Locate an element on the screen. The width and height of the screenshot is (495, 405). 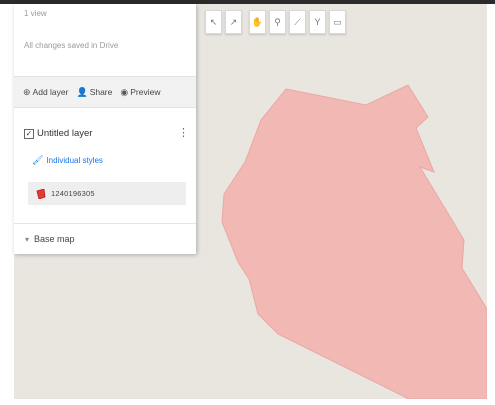
marker-icon: ⚲ is located at coordinates (277, 21).